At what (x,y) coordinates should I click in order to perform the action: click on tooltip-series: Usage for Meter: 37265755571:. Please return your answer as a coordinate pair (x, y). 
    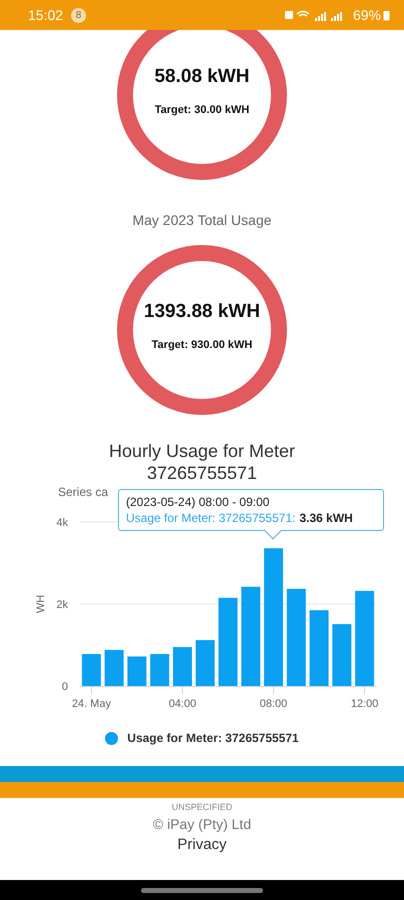
    Looking at the image, I should click on (211, 518).